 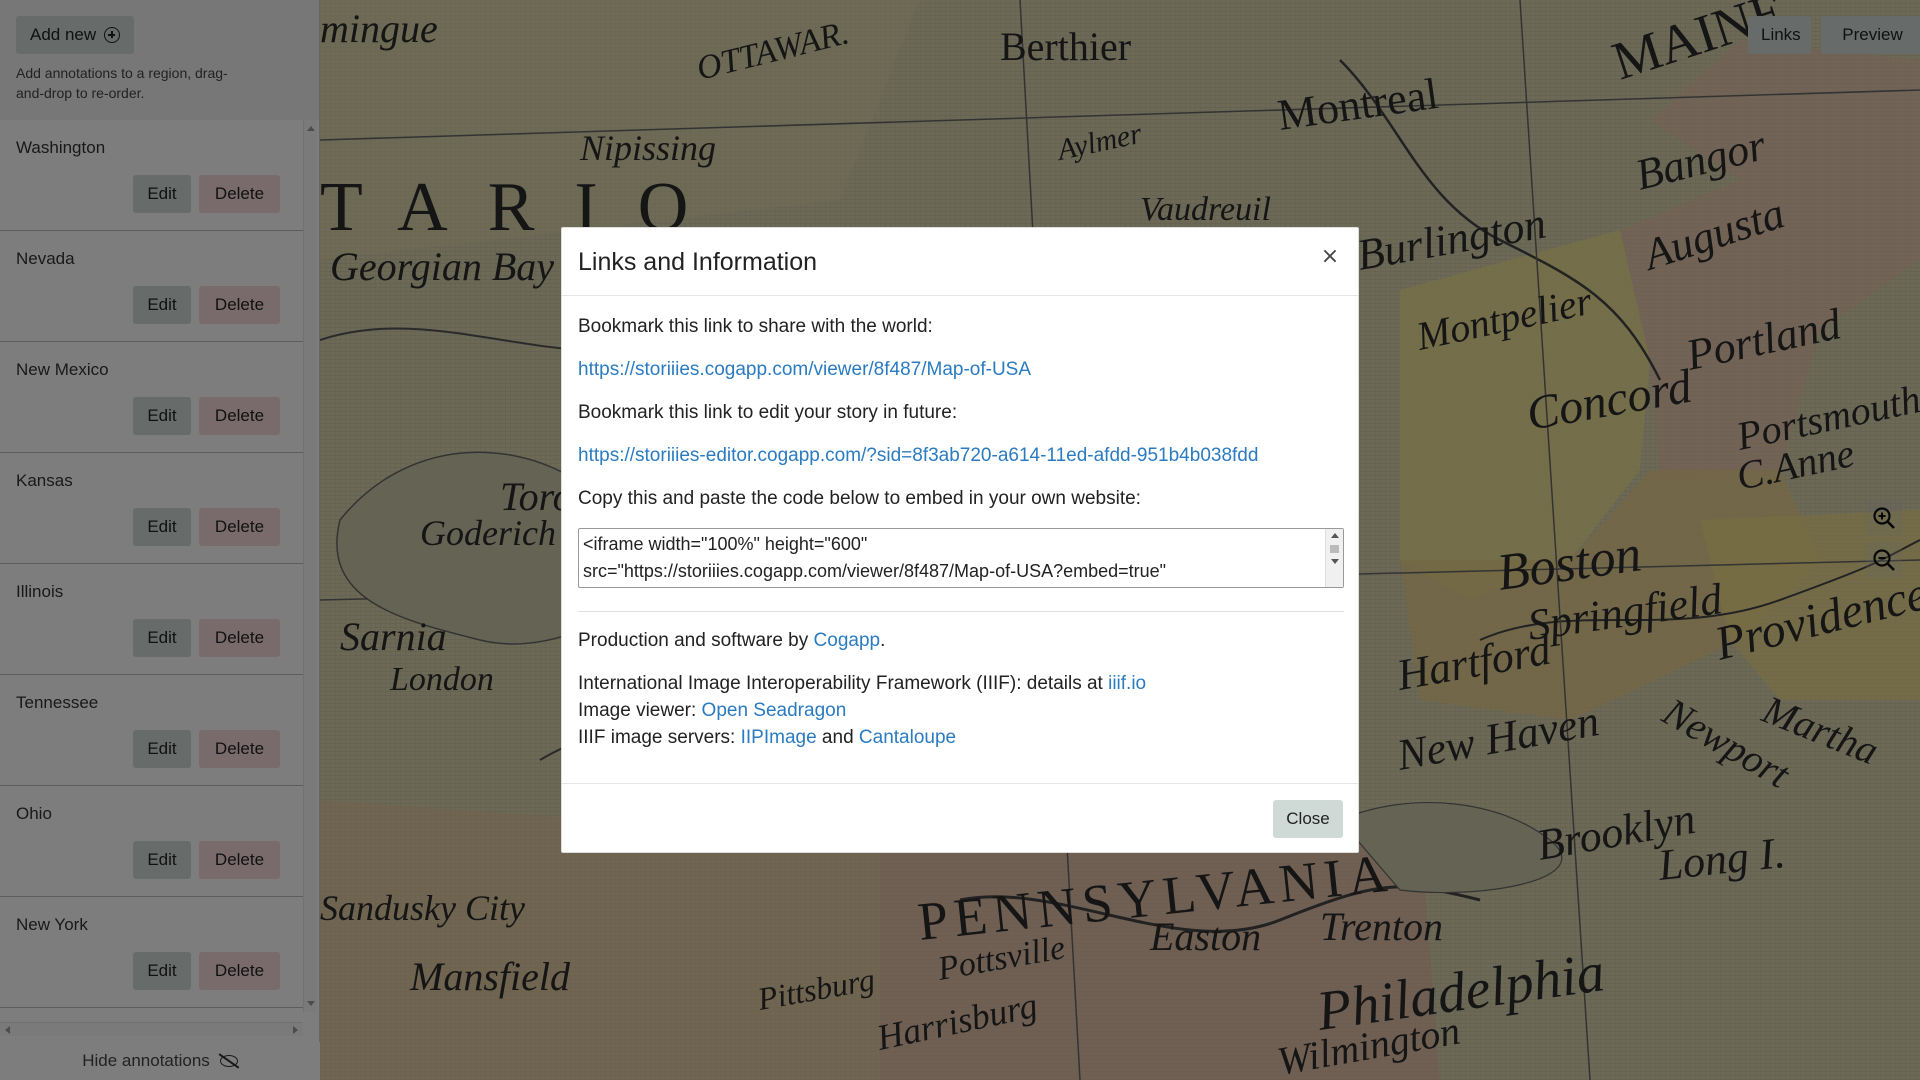 What do you see at coordinates (837, 737) in the screenshot?
I see `servers-and: and` at bounding box center [837, 737].